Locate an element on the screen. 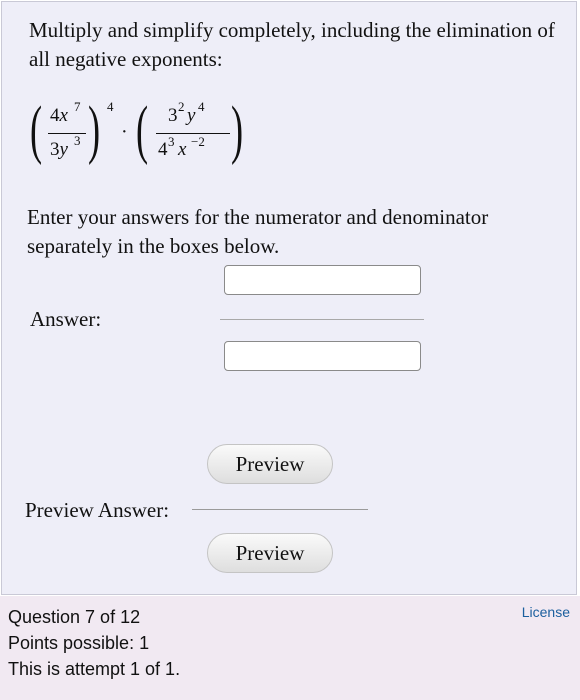 The image size is (580, 700). numerator-input is located at coordinates (322, 280).